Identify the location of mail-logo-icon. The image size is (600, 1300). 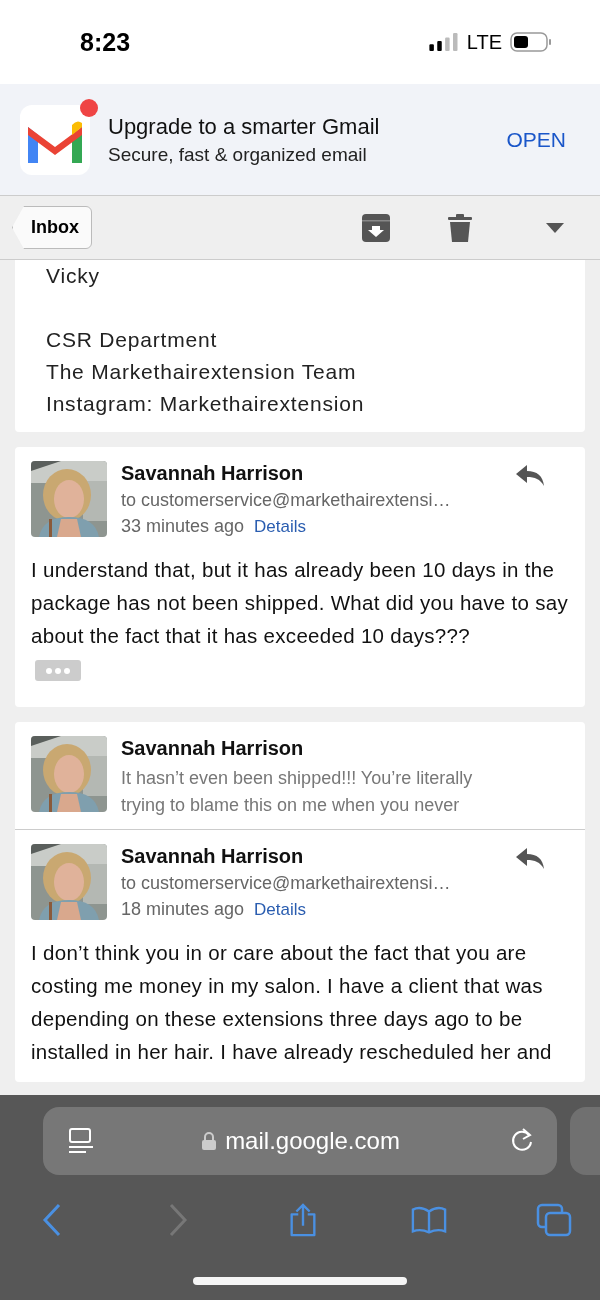
(55, 139).